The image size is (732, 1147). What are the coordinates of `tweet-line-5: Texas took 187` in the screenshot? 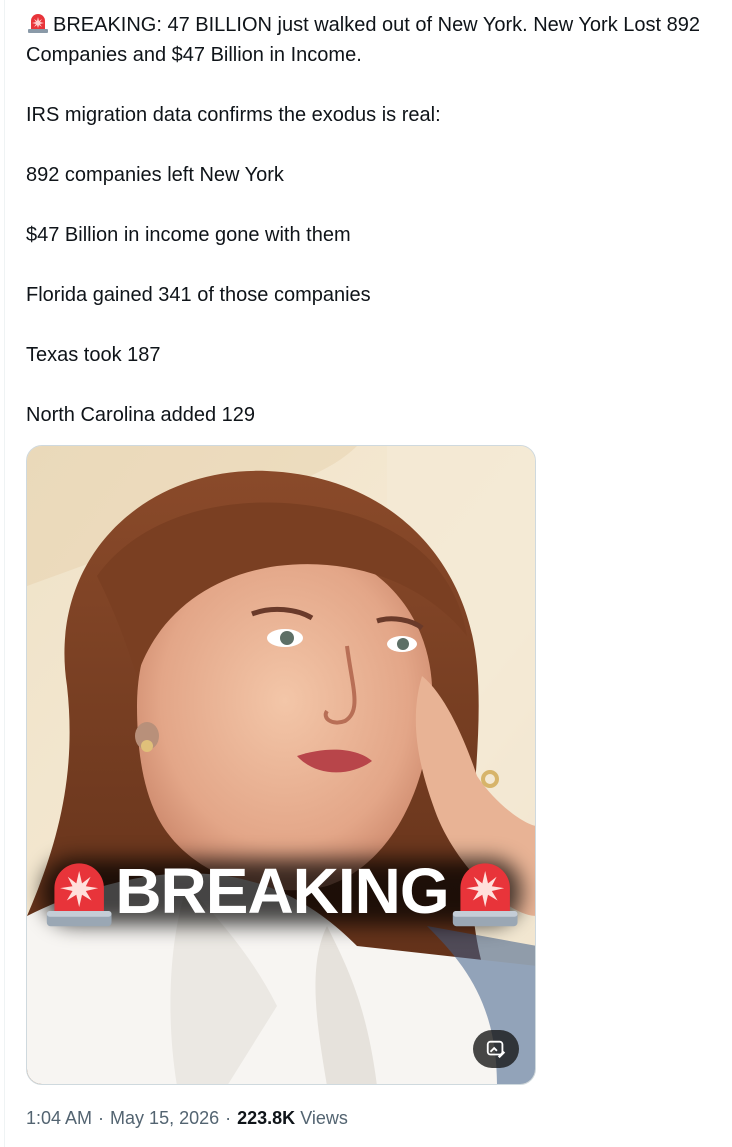 It's located at (93, 355).